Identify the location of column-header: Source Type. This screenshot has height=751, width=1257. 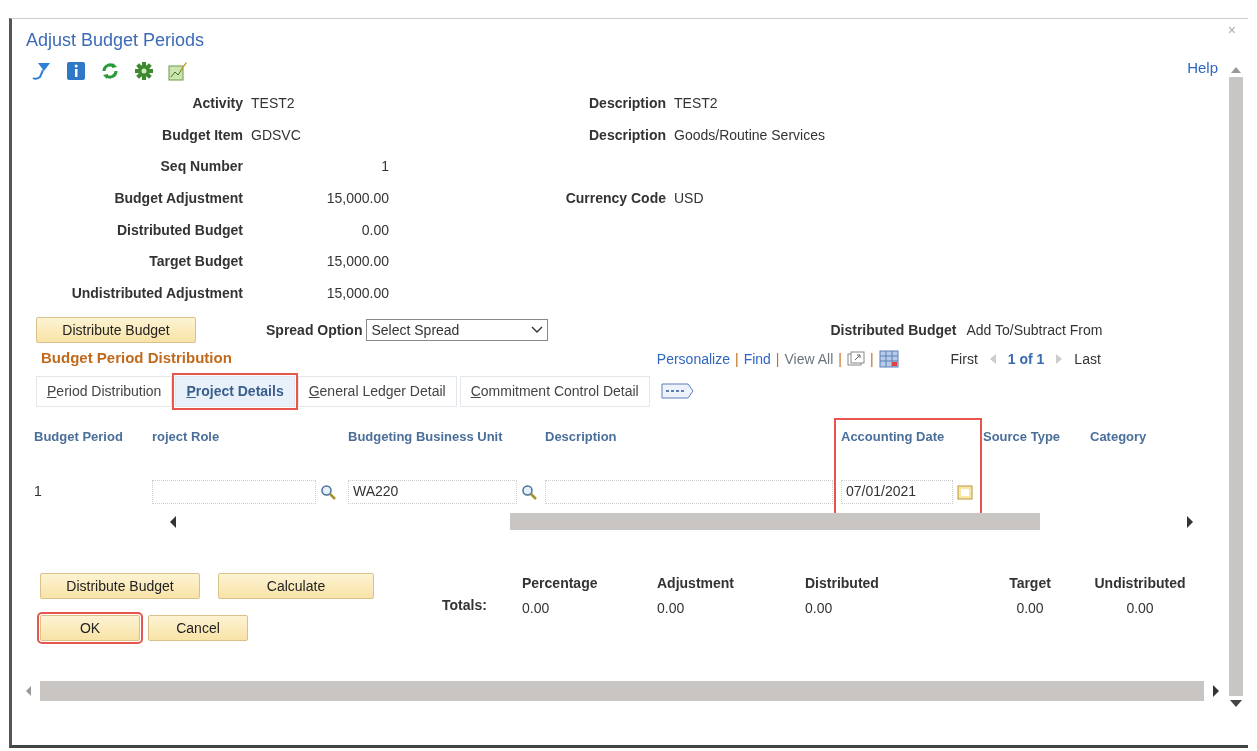
(1022, 436).